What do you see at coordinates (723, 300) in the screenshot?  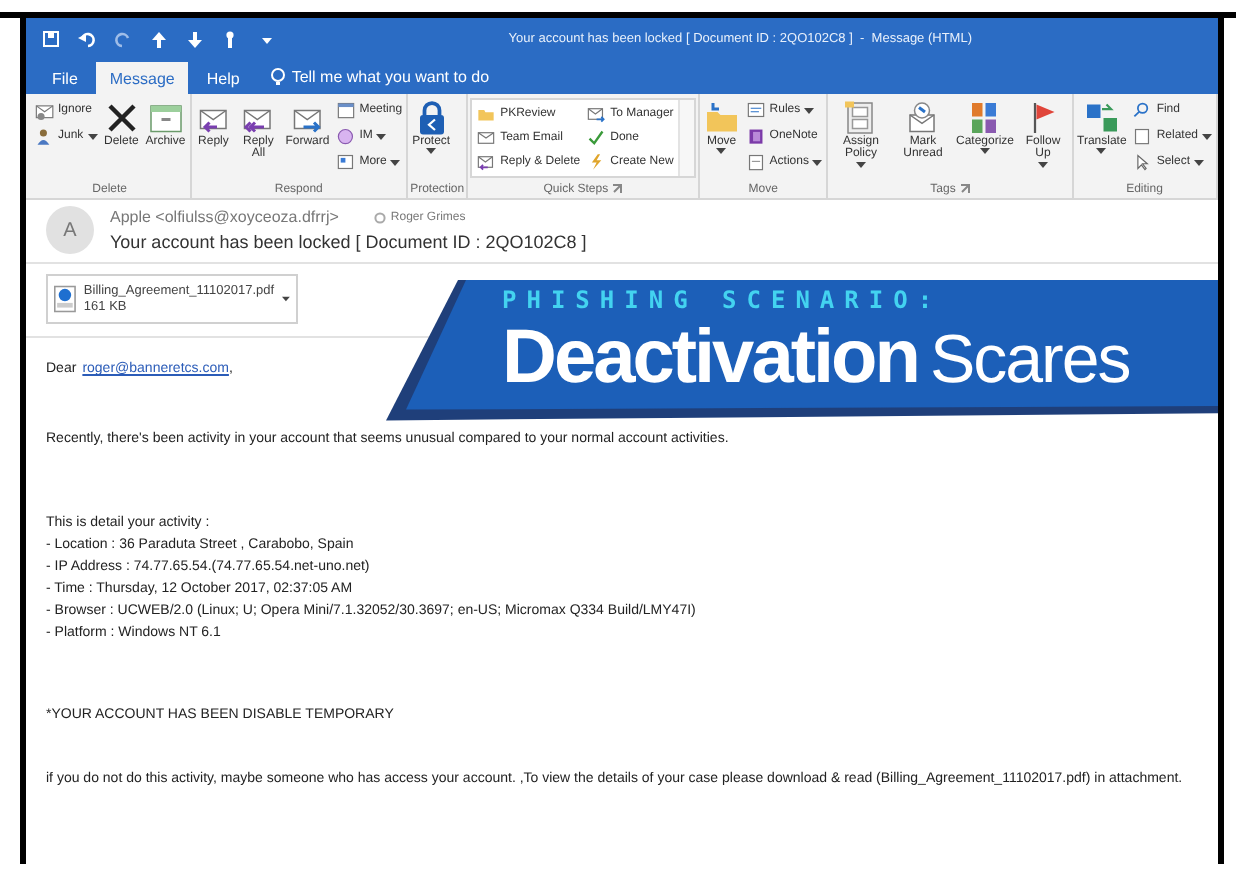 I see `banner-kicker: PHISHING SCENARIO:` at bounding box center [723, 300].